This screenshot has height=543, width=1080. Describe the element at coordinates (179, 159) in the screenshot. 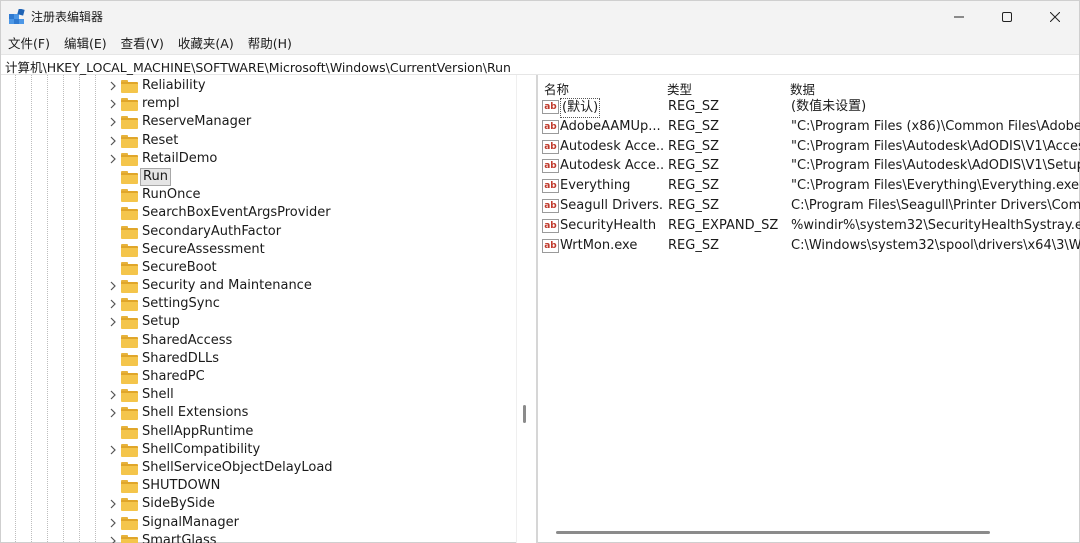

I see `tree-item-label: RetailDemo` at that location.